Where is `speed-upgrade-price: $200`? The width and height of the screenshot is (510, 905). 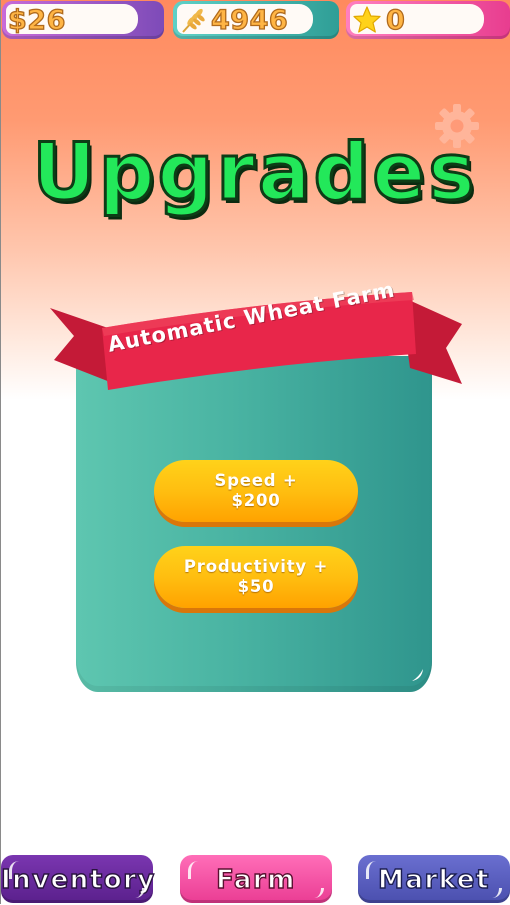
speed-upgrade-price: $200 is located at coordinates (256, 500).